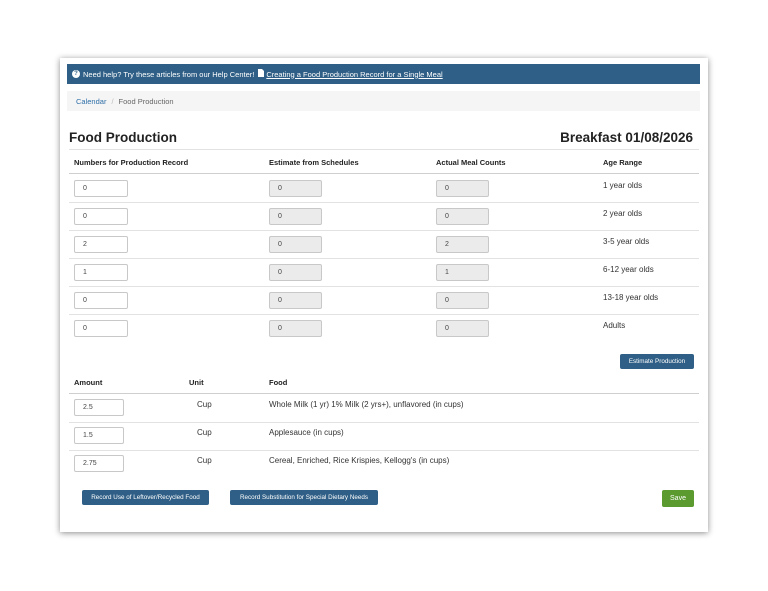  I want to click on actual-count-field: 1, so click(462, 272).